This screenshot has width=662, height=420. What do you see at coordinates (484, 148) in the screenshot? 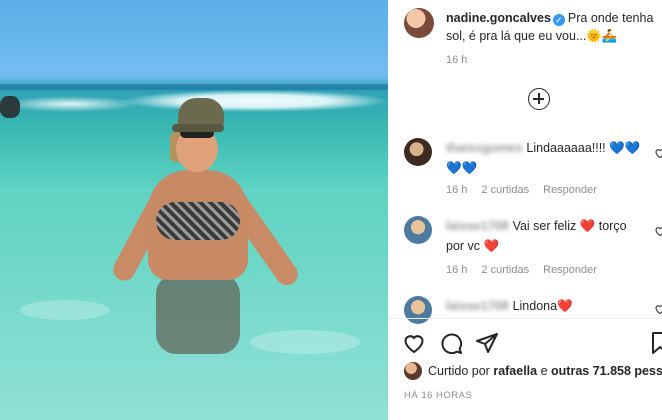
I see `commenter-username: thaissgomes` at bounding box center [484, 148].